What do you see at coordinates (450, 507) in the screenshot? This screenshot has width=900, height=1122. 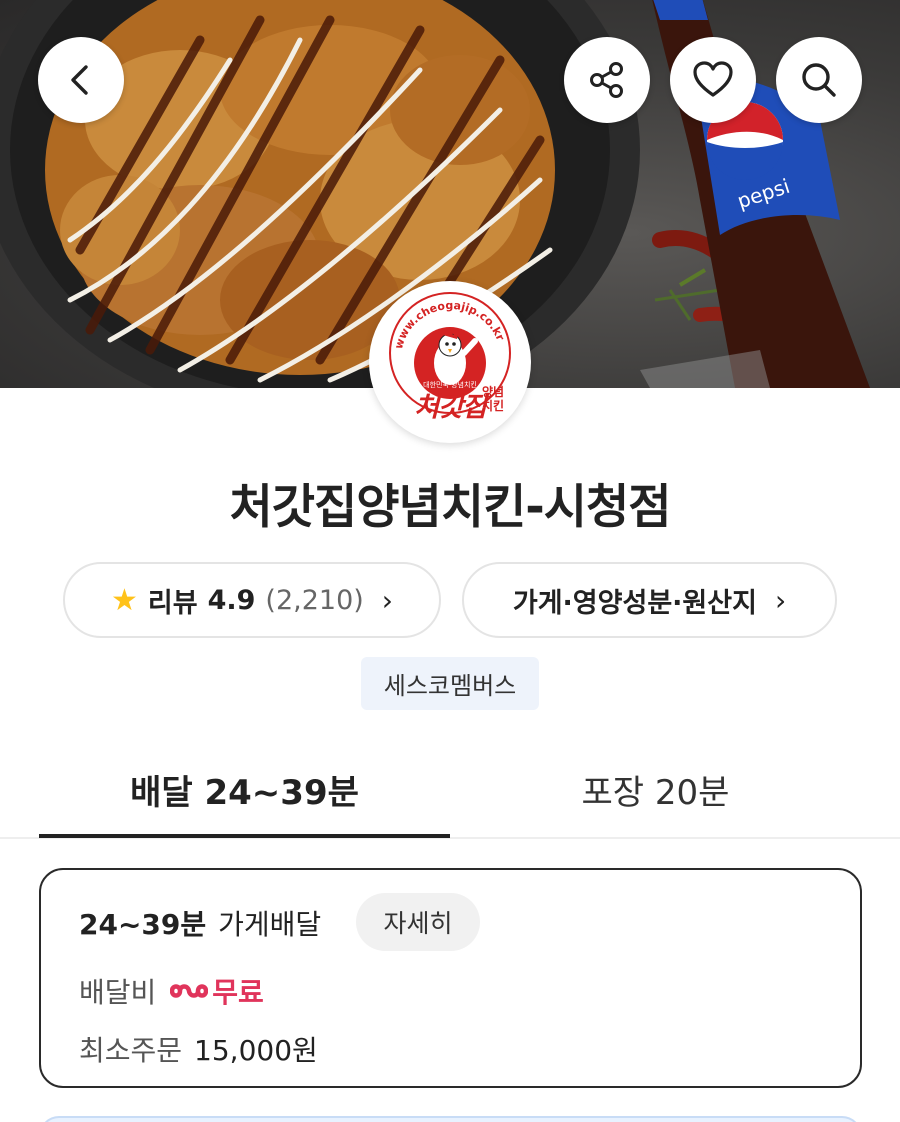 I see `store-title: 처갓집양념치킨-시청점` at bounding box center [450, 507].